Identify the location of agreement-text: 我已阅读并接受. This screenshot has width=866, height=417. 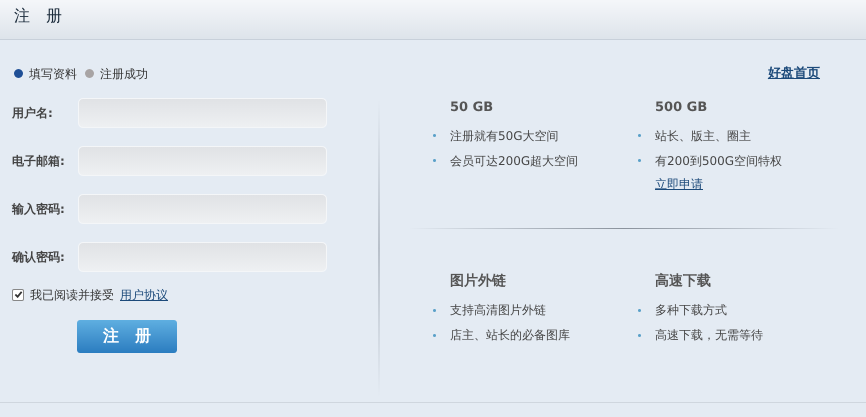
(72, 295).